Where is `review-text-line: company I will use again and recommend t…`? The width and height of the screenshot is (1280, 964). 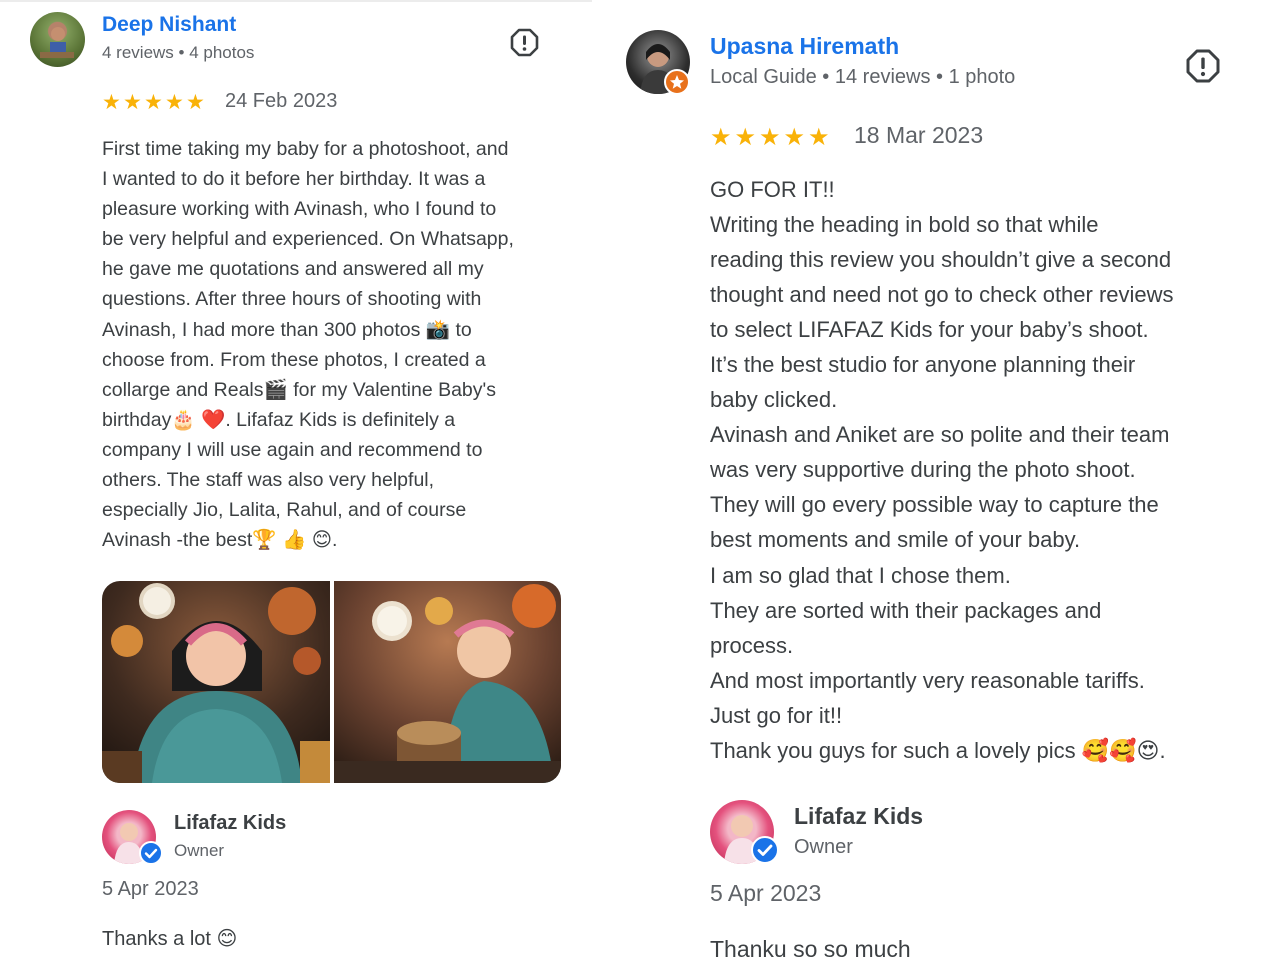
review-text-line: company I will use again and recommend t… is located at coordinates (292, 449).